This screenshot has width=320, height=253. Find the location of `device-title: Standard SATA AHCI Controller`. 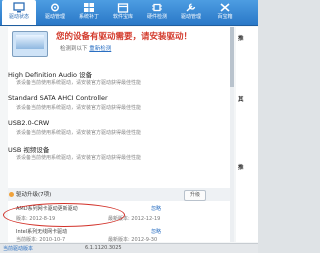

device-title: Standard SATA AHCI Controller is located at coordinates (58, 98).